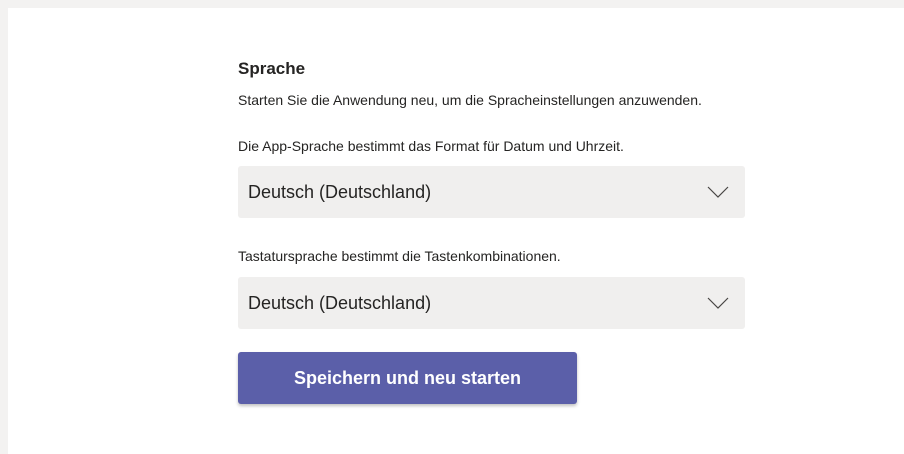 The height and width of the screenshot is (454, 904). I want to click on app-language-dropdown: Deutsch (Deutschland), so click(491, 192).